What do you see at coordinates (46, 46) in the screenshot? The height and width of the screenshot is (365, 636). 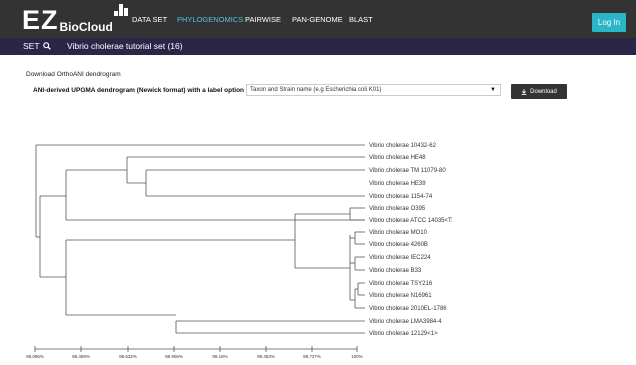 I see `search-icon` at bounding box center [46, 46].